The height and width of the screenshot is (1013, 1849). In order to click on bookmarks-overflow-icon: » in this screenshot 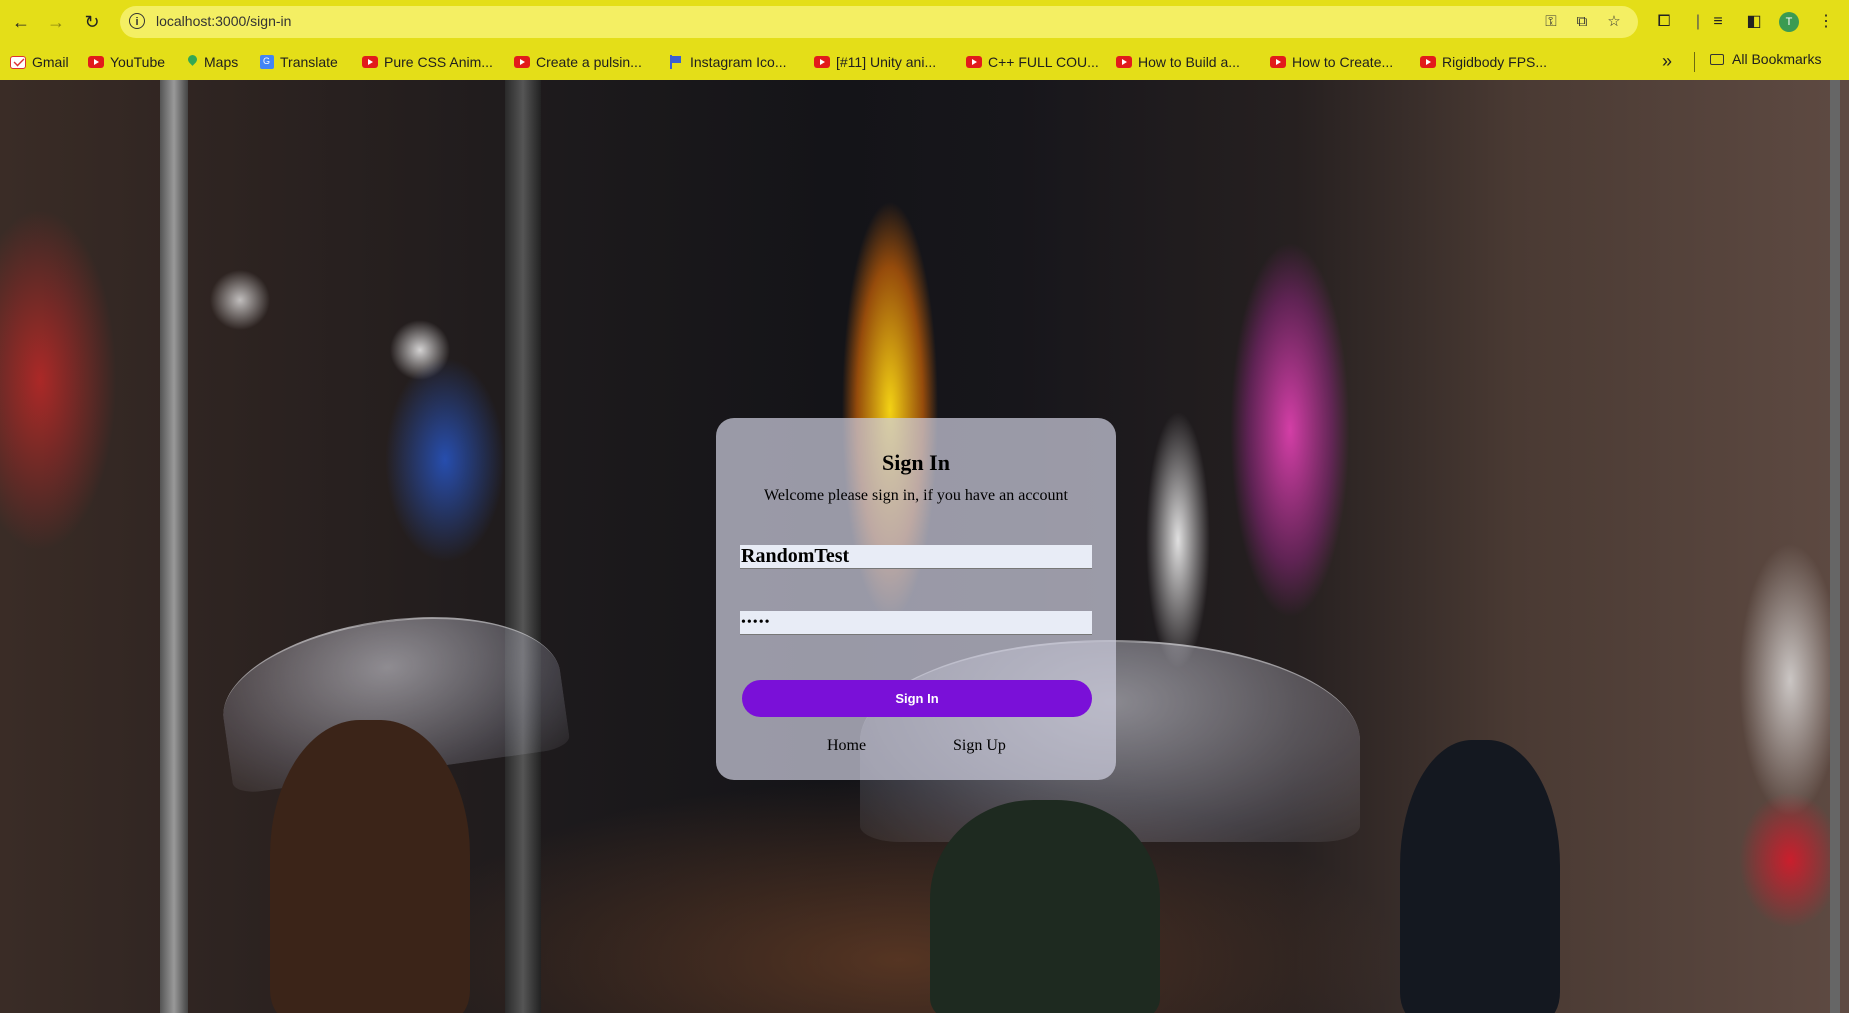, I will do `click(1667, 61)`.